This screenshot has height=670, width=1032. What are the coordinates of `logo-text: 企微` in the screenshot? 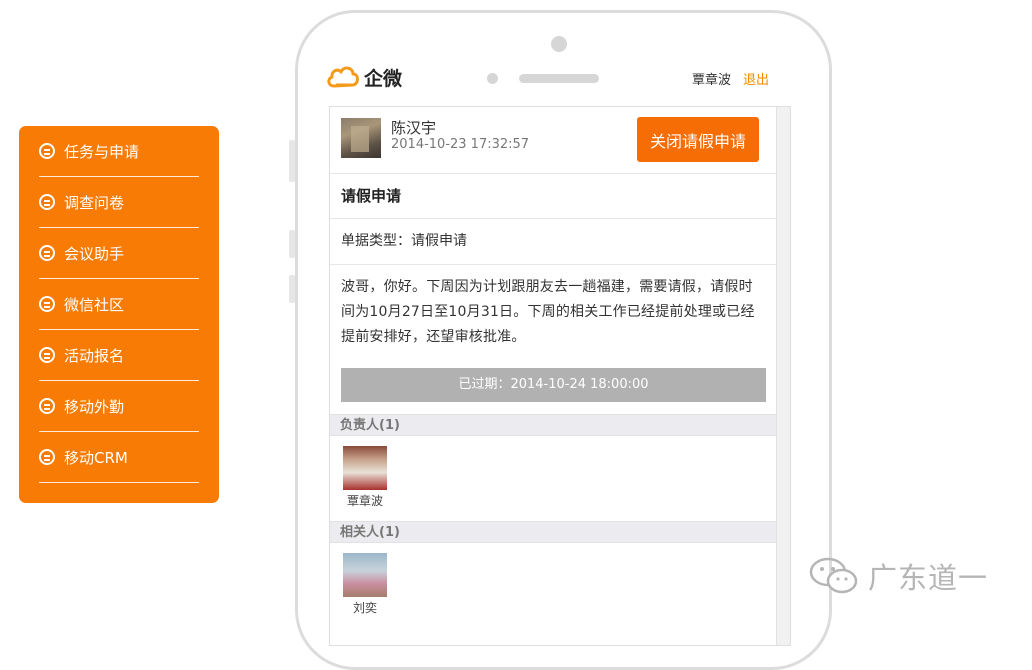 It's located at (383, 78).